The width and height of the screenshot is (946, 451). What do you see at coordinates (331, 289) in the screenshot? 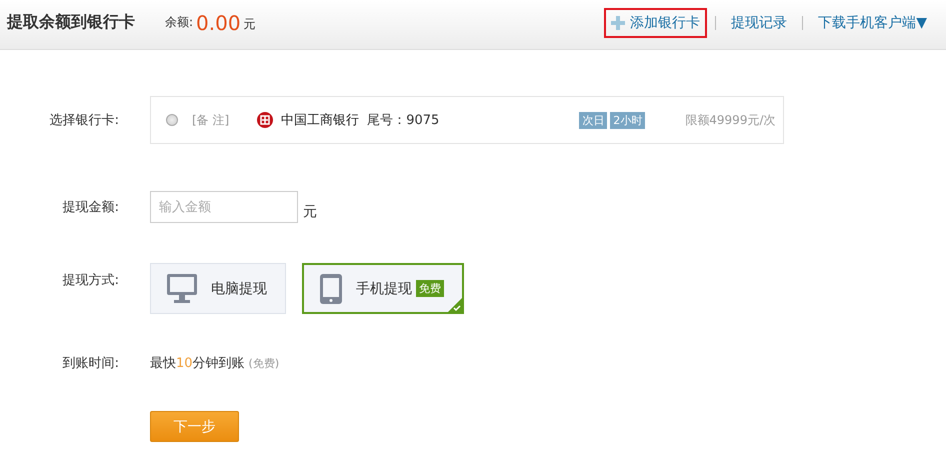
I see `phone-icon` at bounding box center [331, 289].